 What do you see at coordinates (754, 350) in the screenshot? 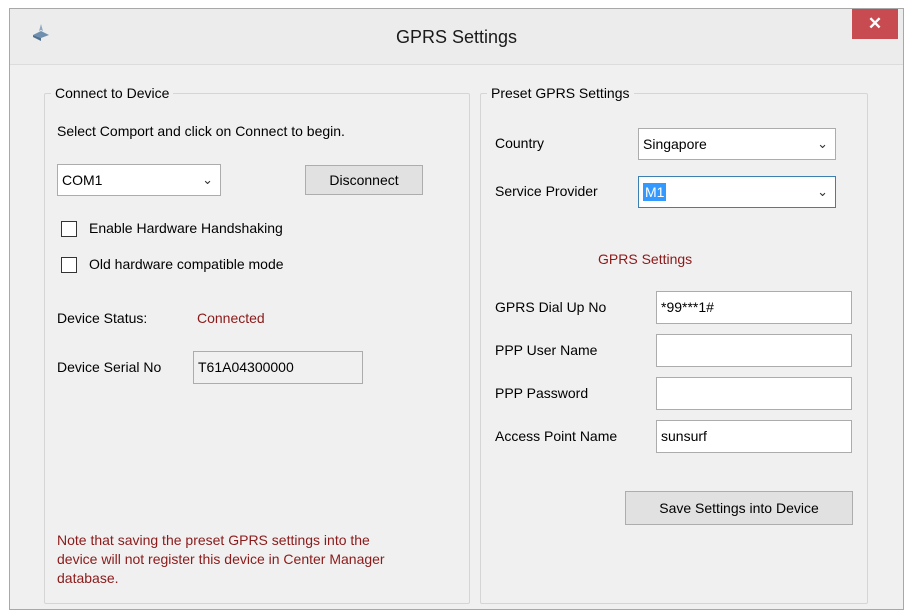
I see `ppp-user-field` at bounding box center [754, 350].